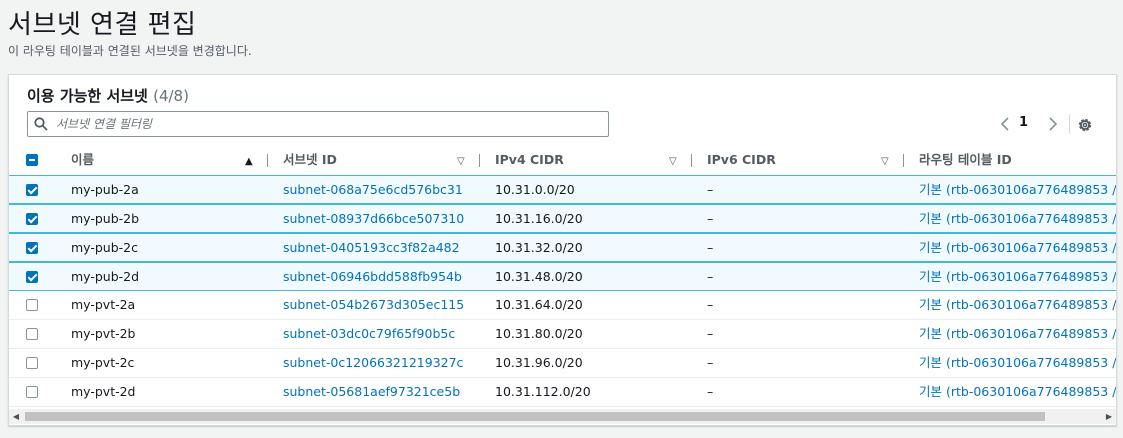 This screenshot has width=1123, height=438. What do you see at coordinates (539, 333) in the screenshot?
I see `cell-ipv4: 10.31.80.0/20` at bounding box center [539, 333].